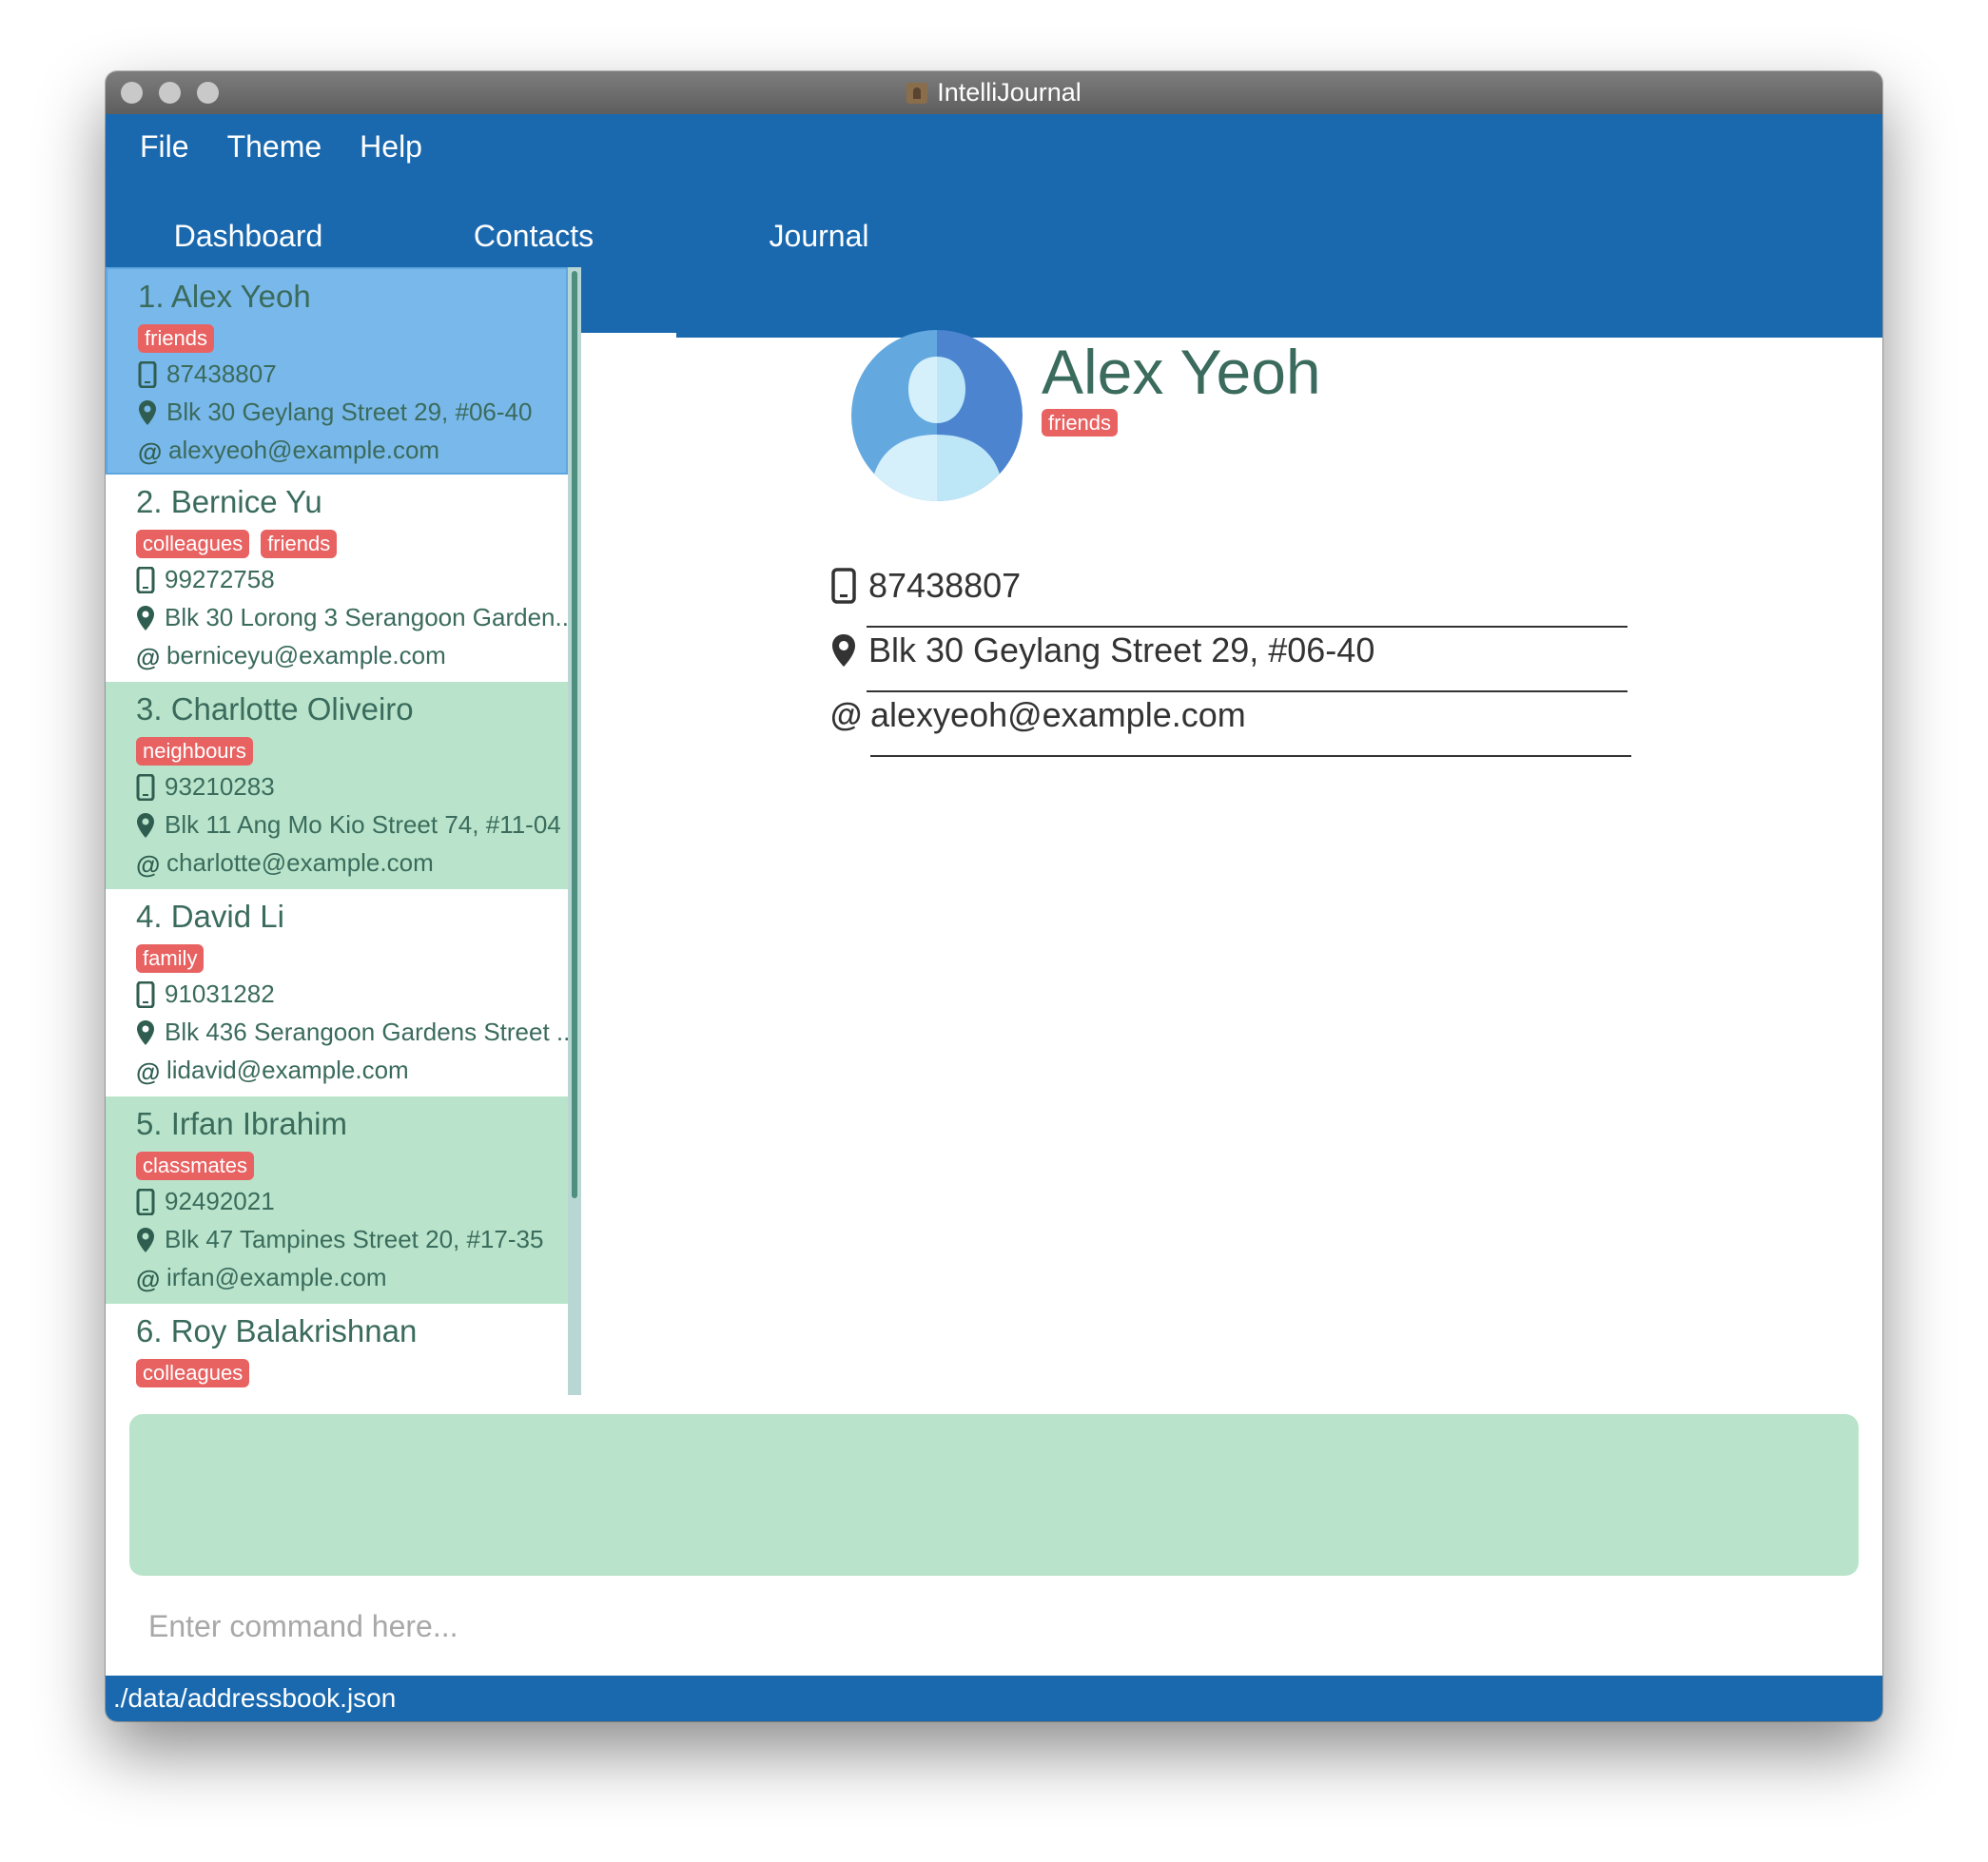 This screenshot has height=1862, width=1988. What do you see at coordinates (220, 993) in the screenshot?
I see `contact-phone: 91031282` at bounding box center [220, 993].